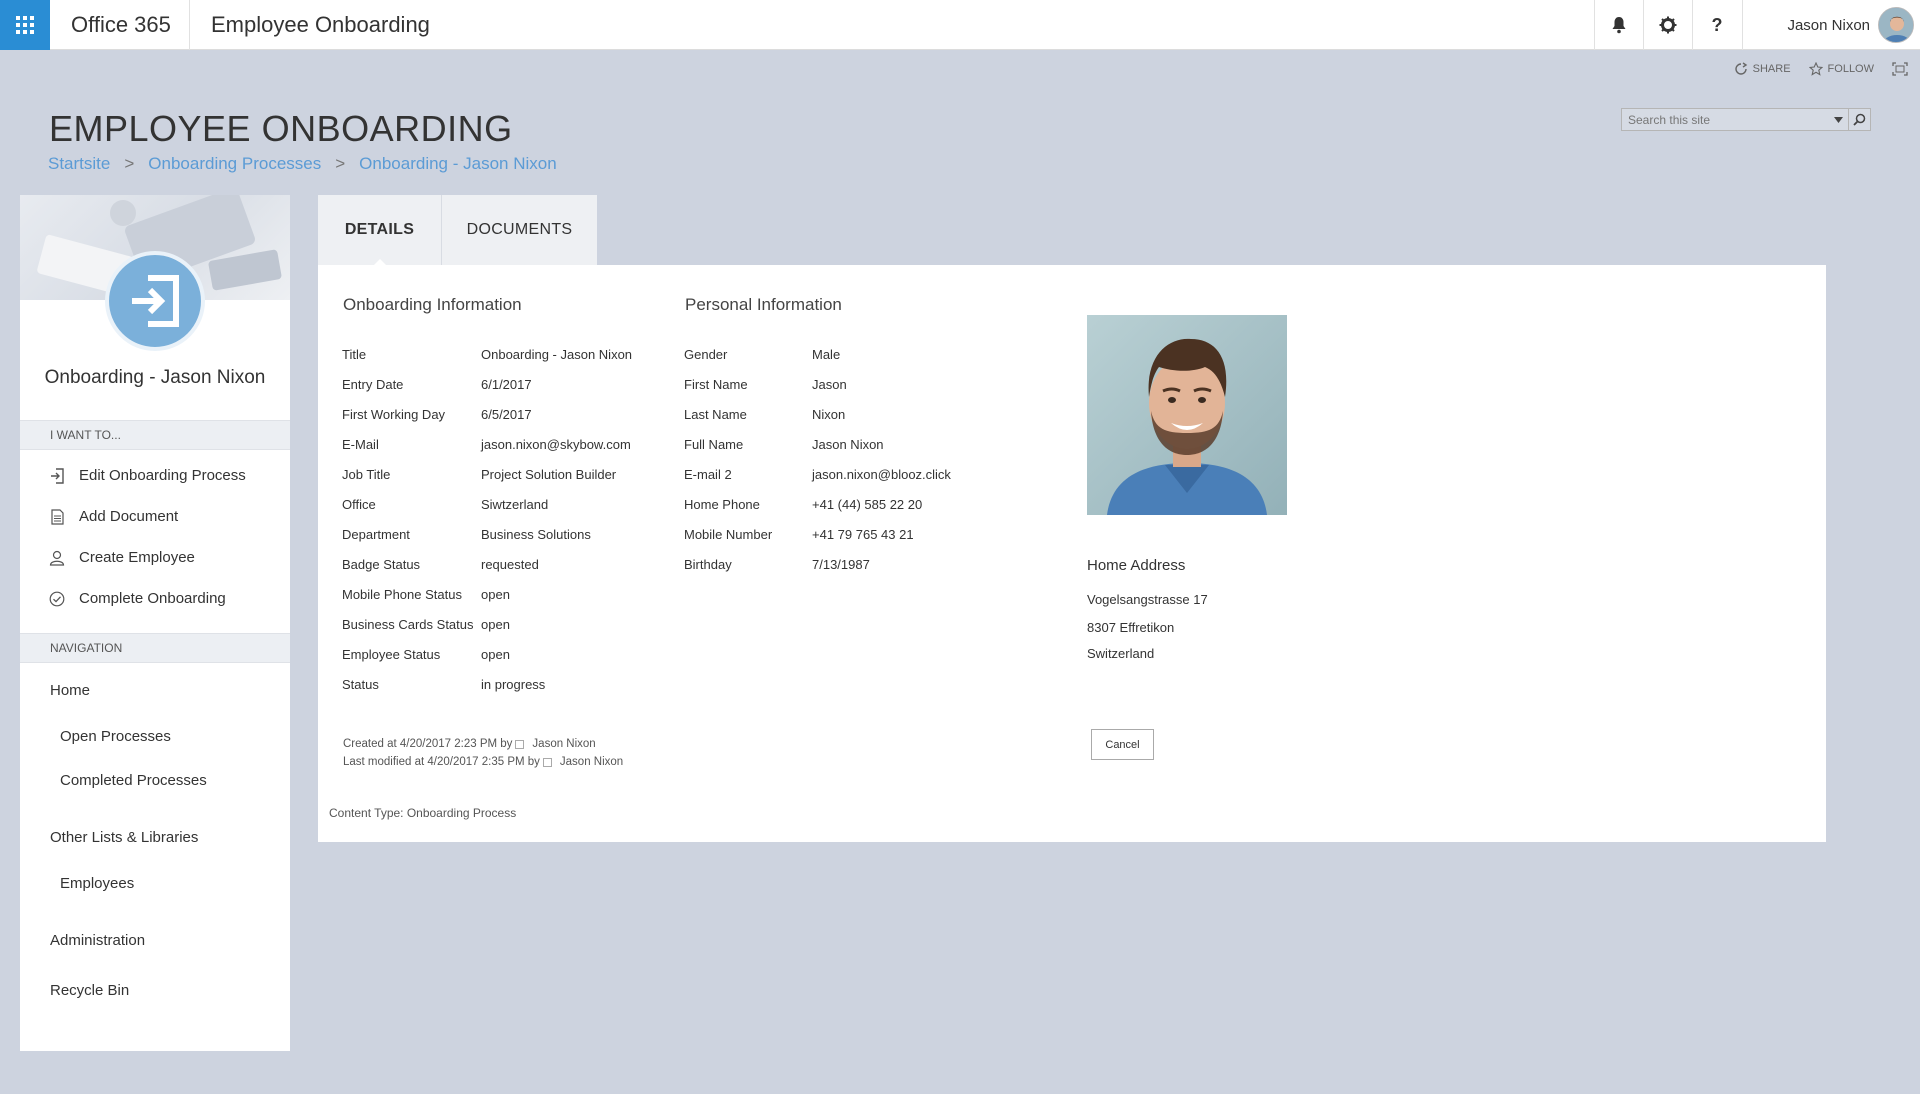 Image resolution: width=1920 pixels, height=1094 pixels. What do you see at coordinates (1771, 69) in the screenshot?
I see `share-label: SHARE` at bounding box center [1771, 69].